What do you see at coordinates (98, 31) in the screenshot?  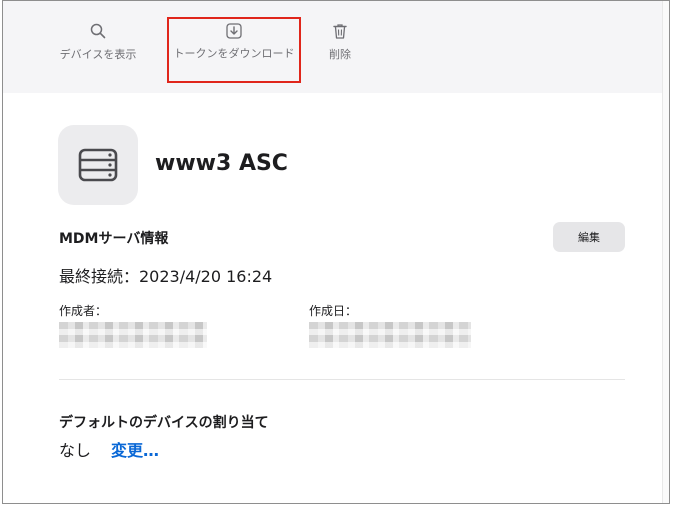 I see `search-icon` at bounding box center [98, 31].